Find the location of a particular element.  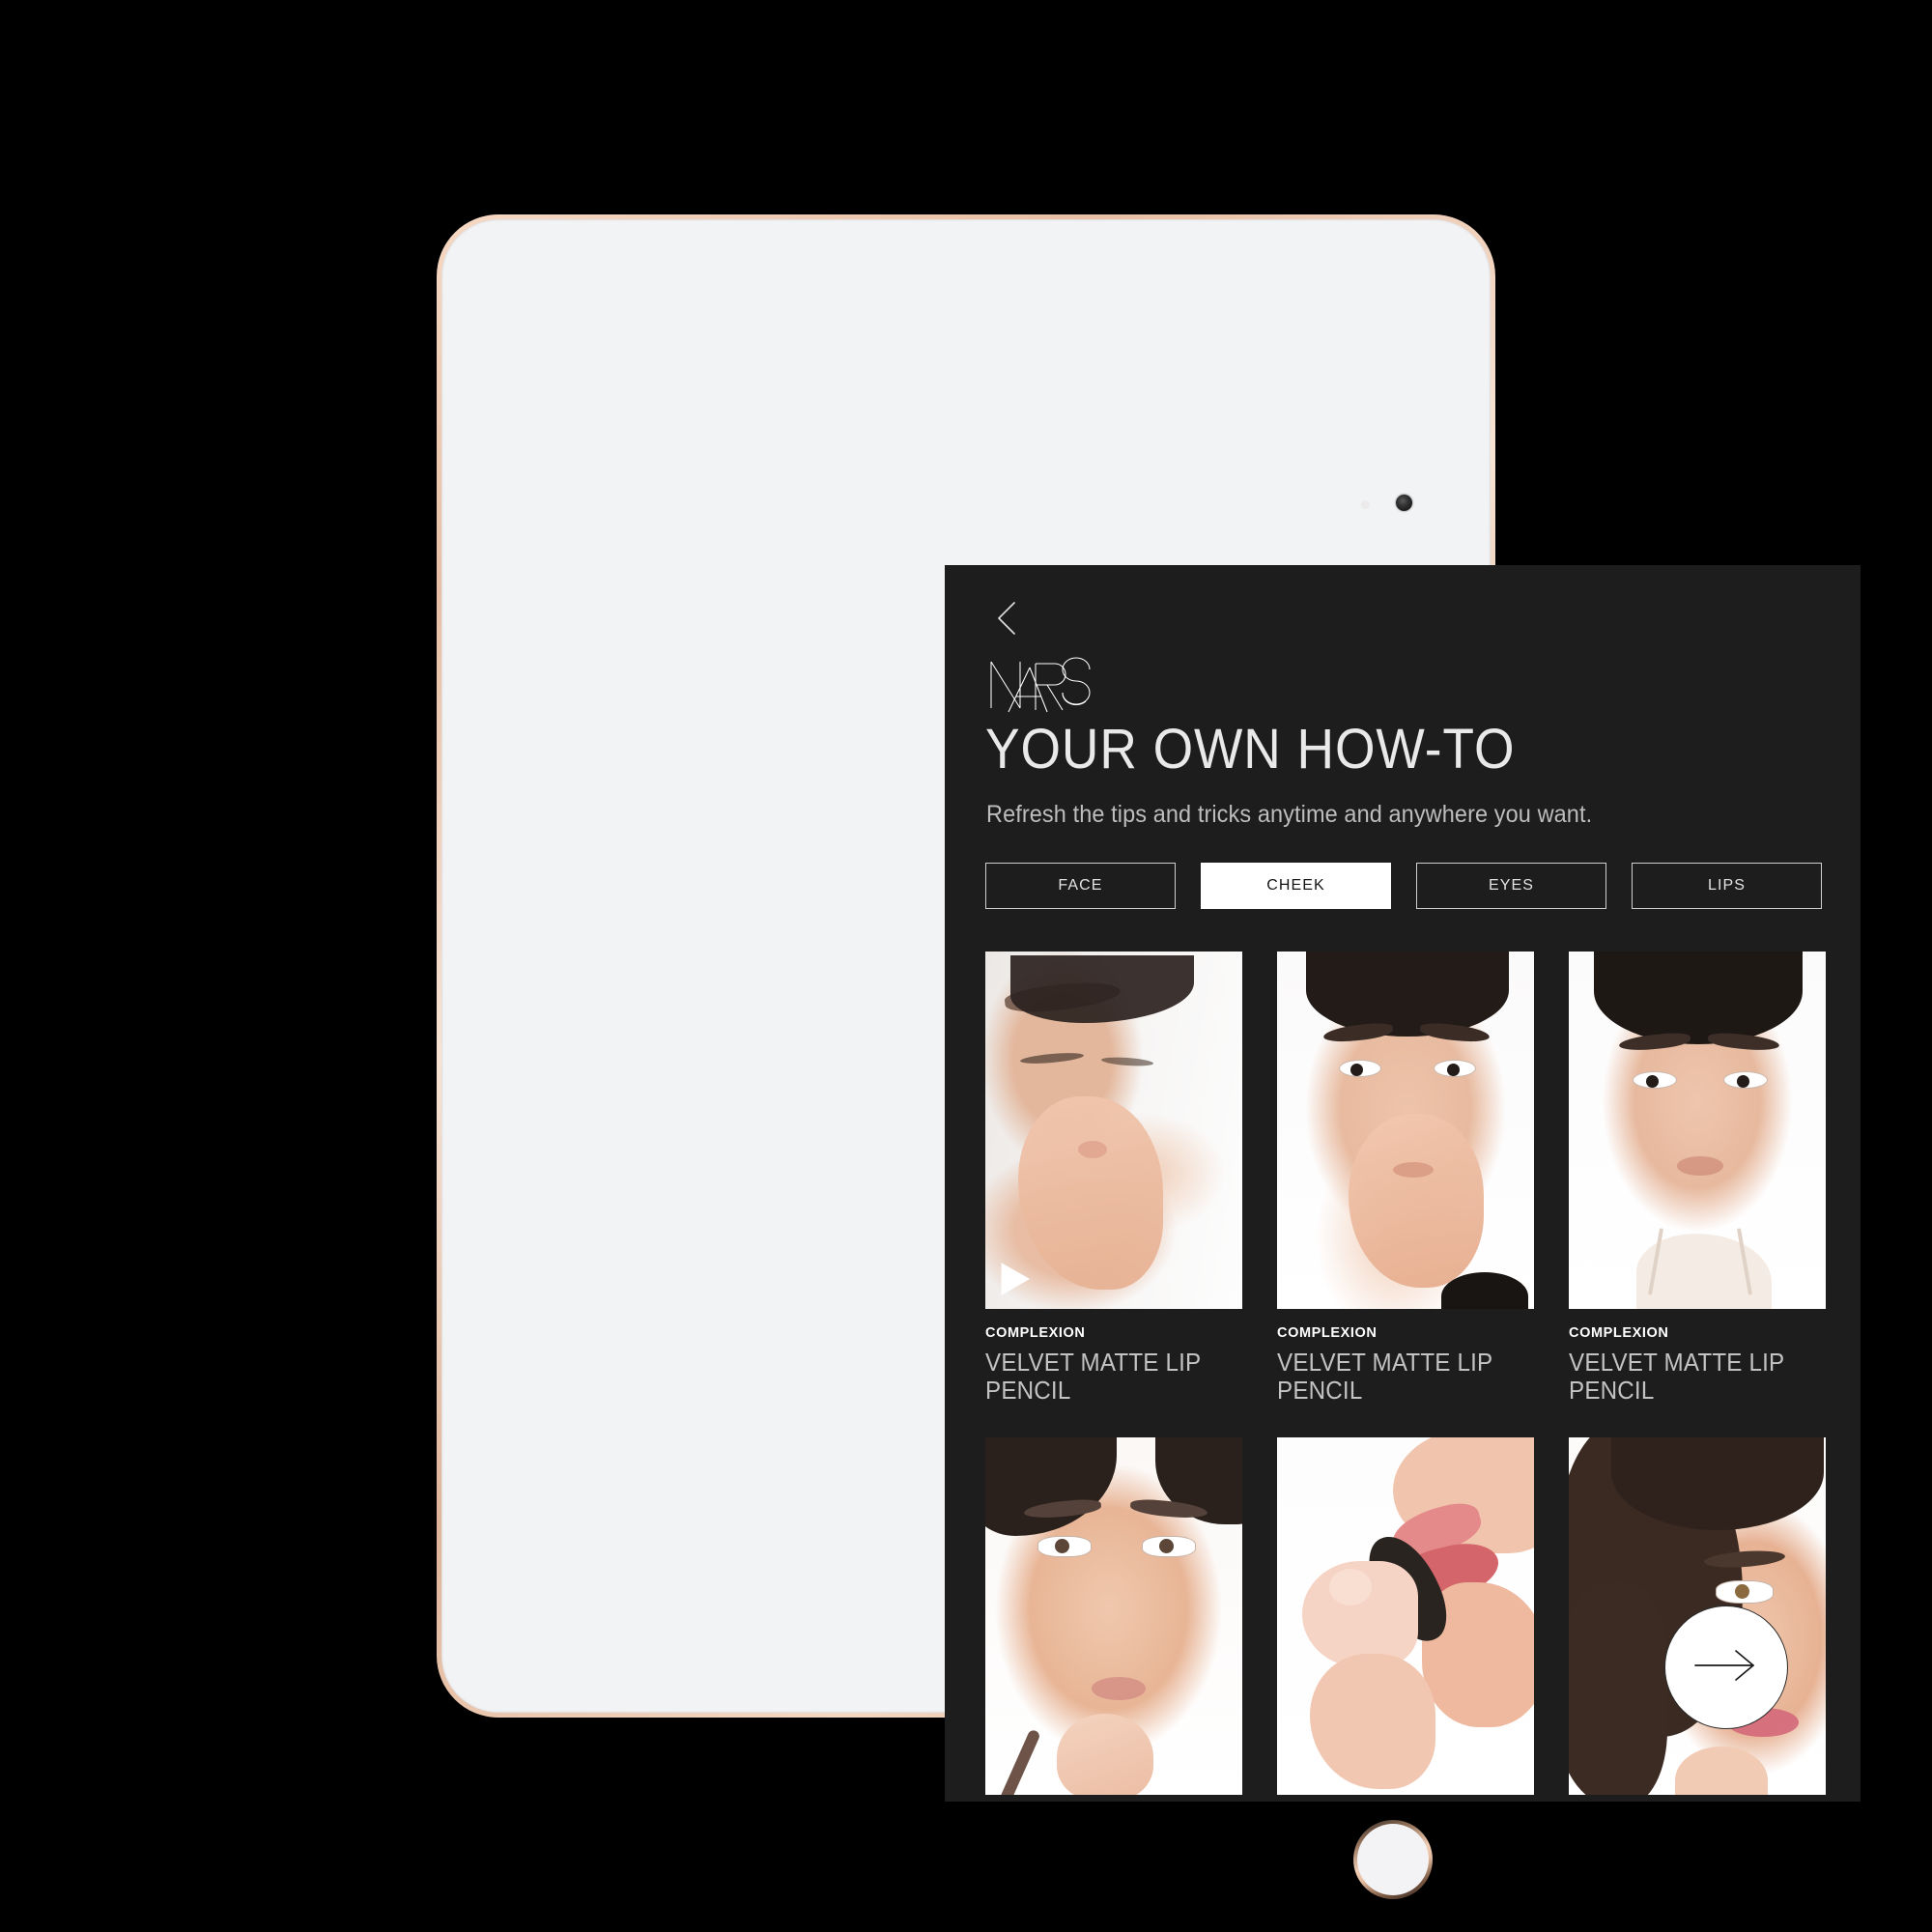

tab-cheek: CHEEK is located at coordinates (1296, 886).